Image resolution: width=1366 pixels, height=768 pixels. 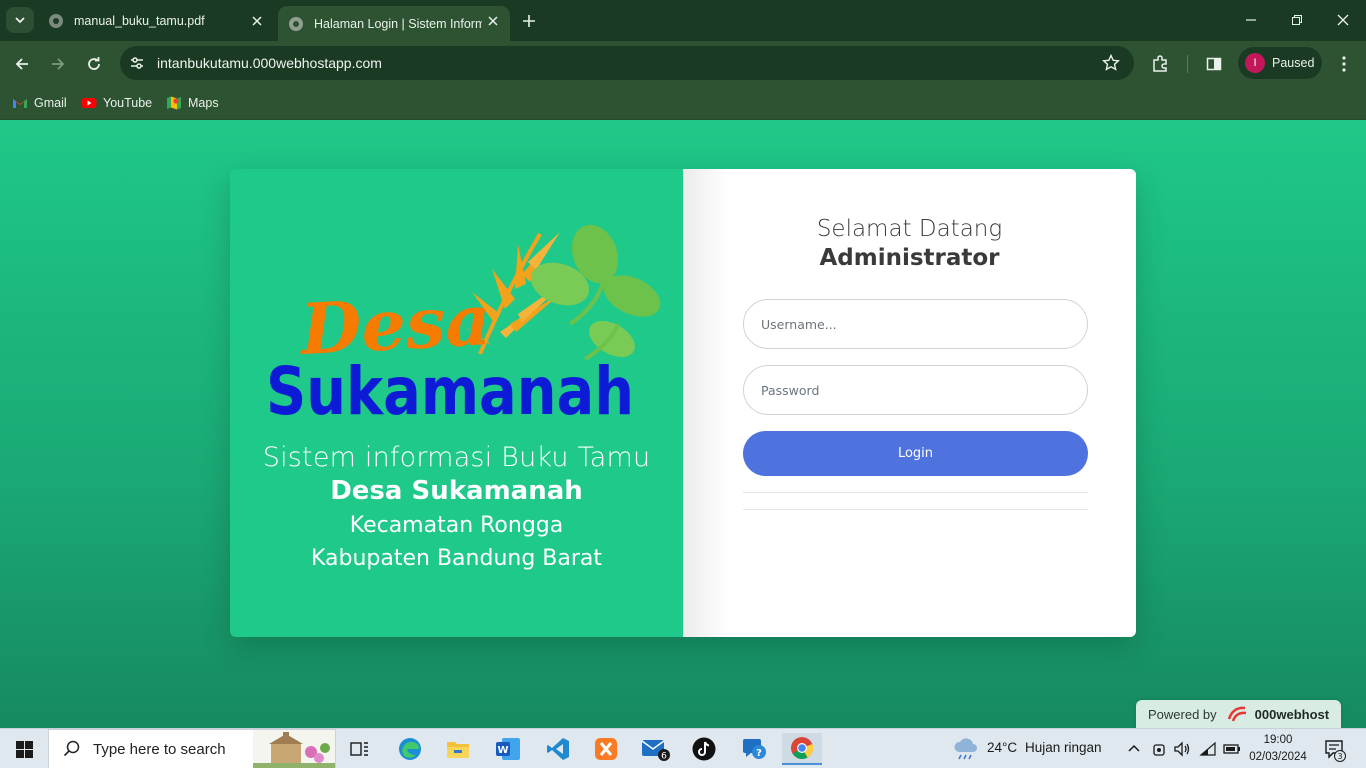 I want to click on forward-button, so click(x=58, y=64).